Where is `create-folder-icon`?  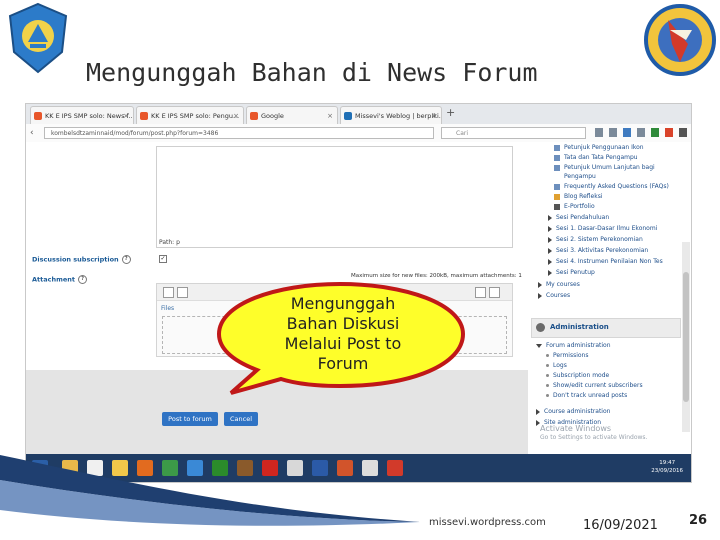
create-folder-icon is located at coordinates (182, 292).